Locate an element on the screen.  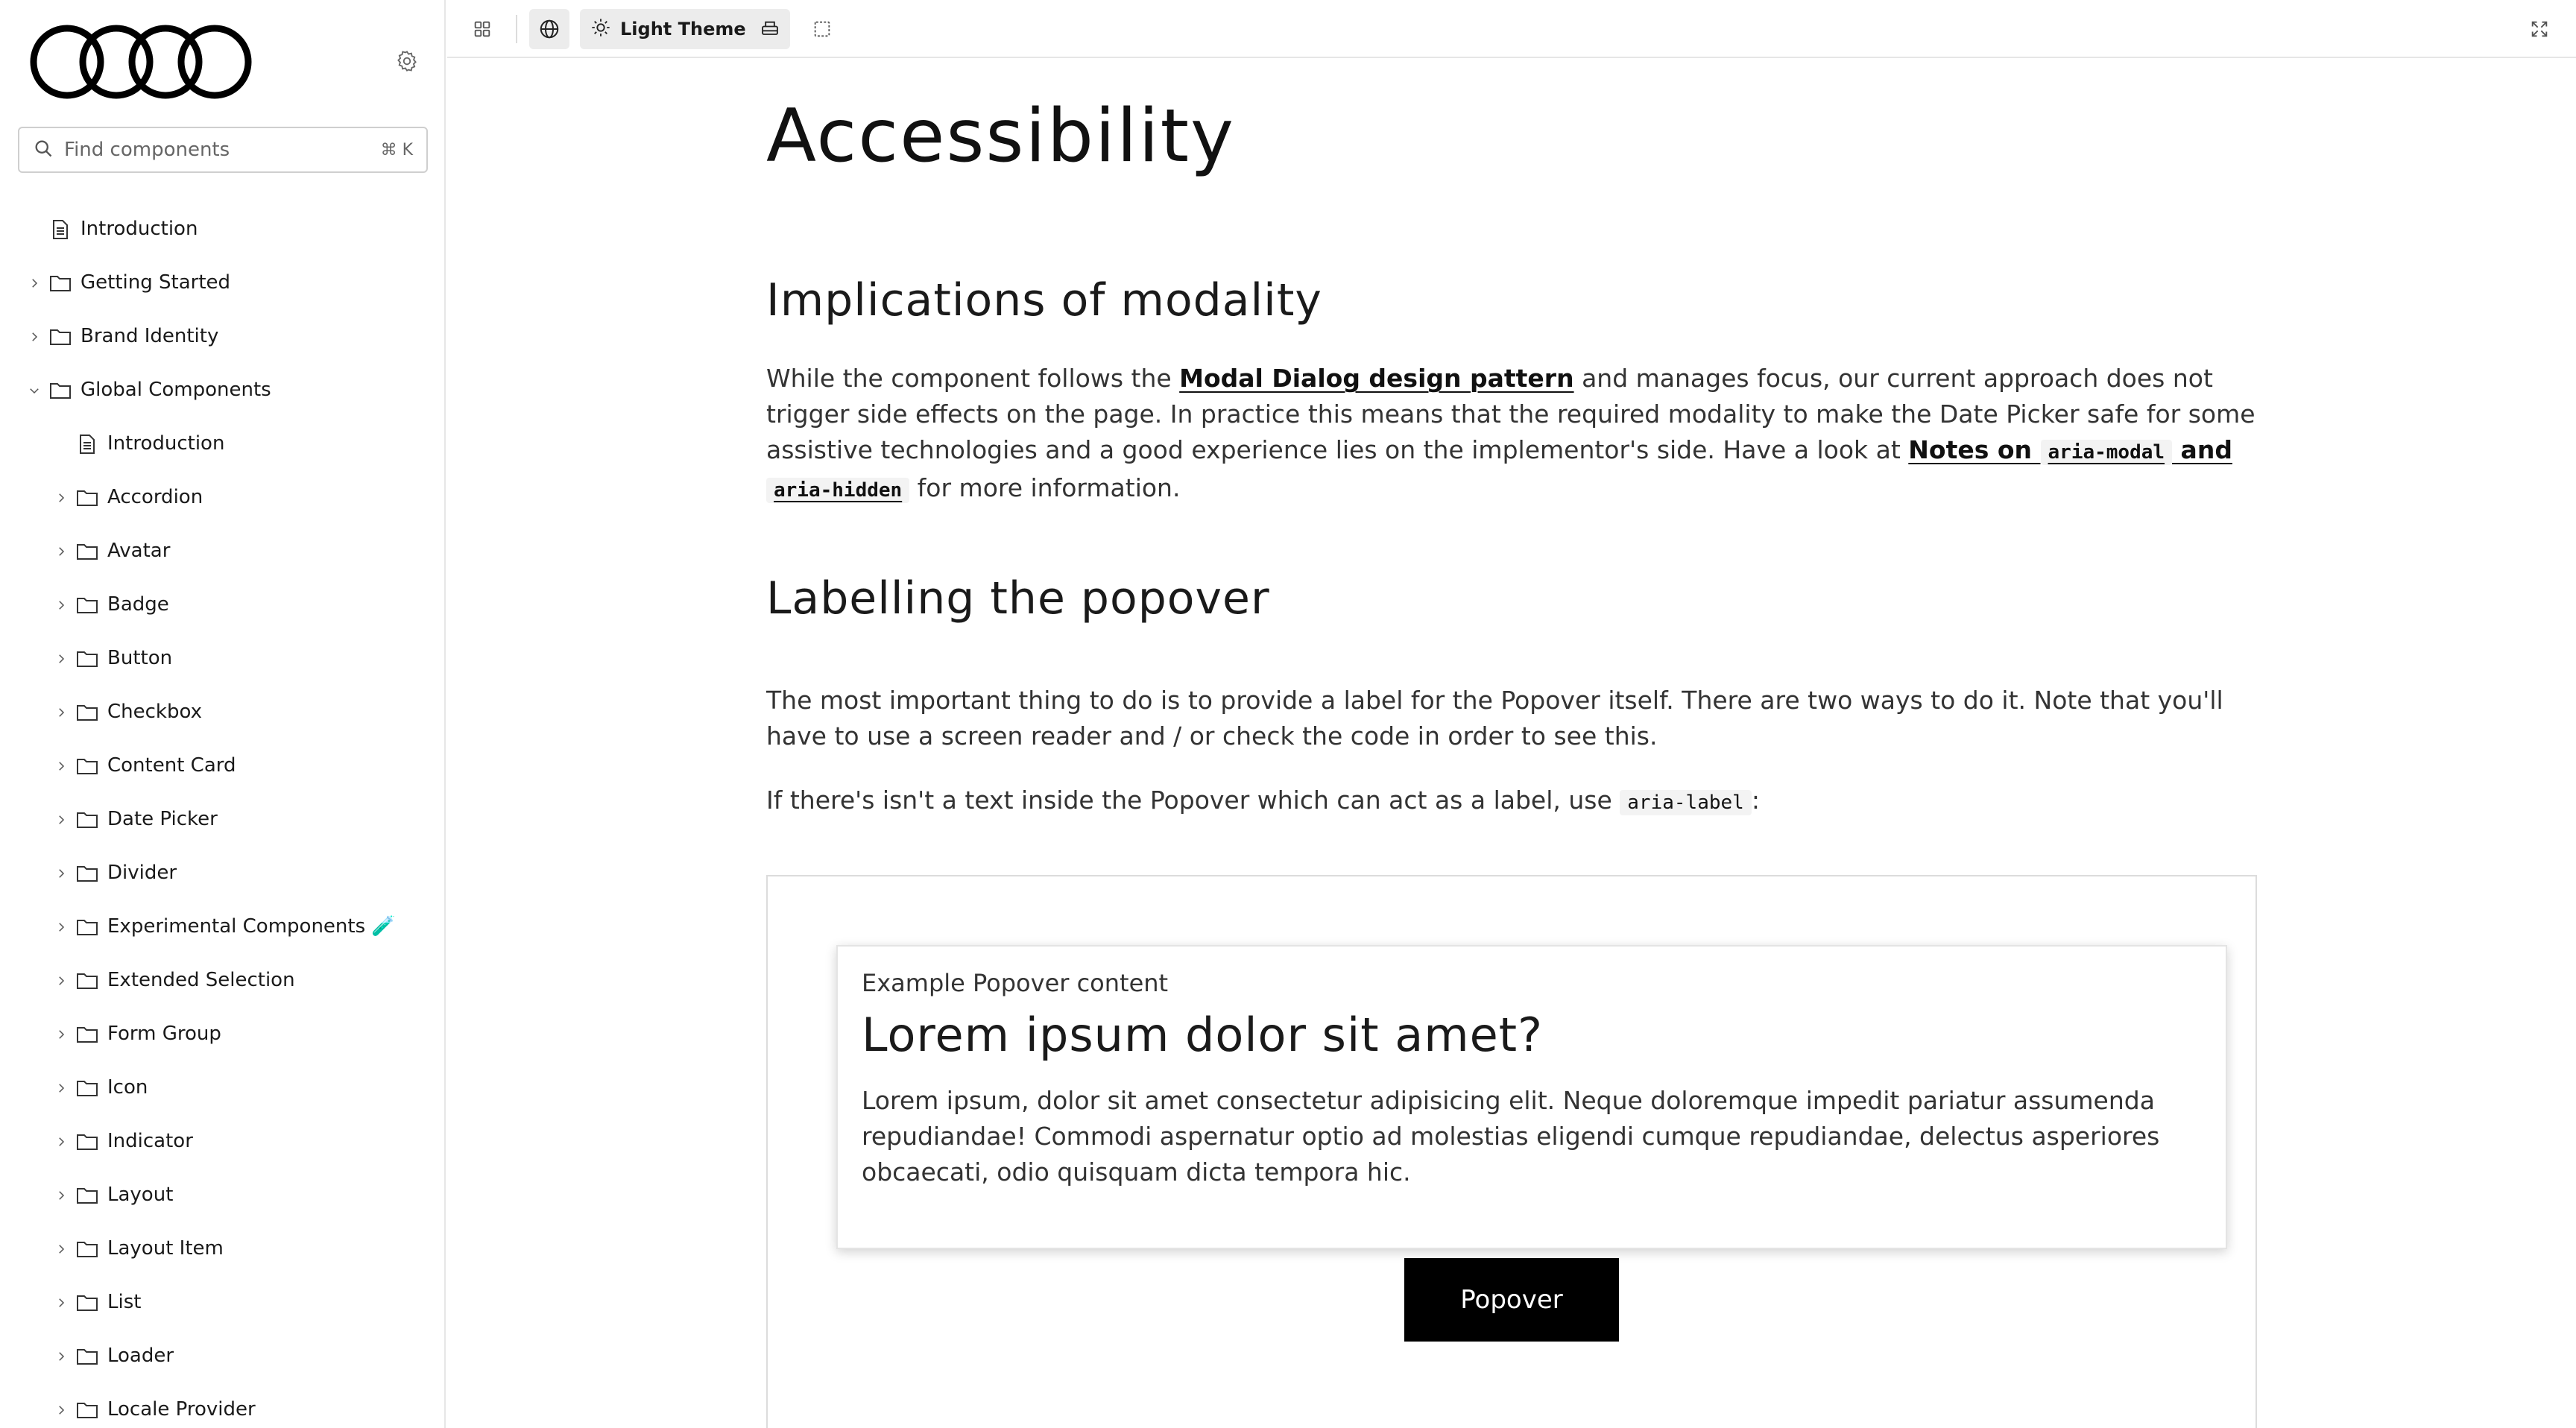
popover-caption: Example Popover content is located at coordinates (1015, 983).